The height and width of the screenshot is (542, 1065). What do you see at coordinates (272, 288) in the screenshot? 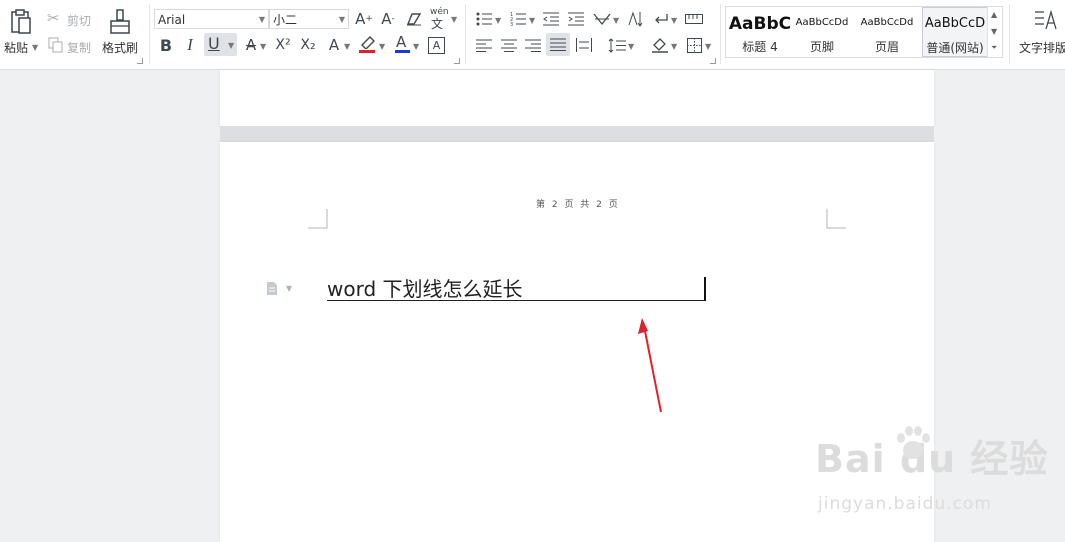
I see `document-icon` at bounding box center [272, 288].